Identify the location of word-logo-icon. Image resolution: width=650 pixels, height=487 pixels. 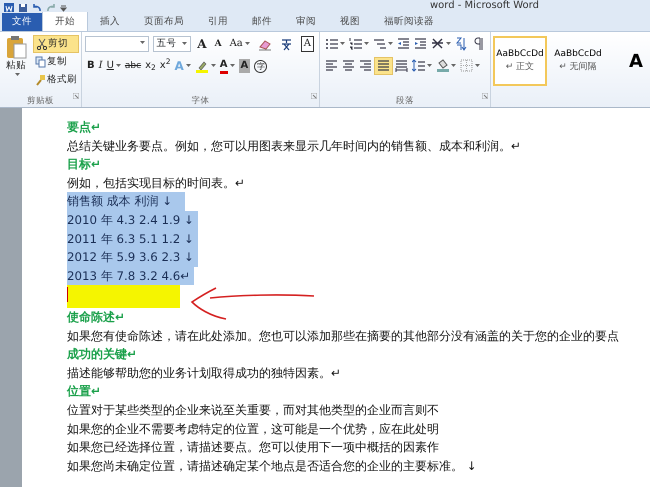
(9, 7).